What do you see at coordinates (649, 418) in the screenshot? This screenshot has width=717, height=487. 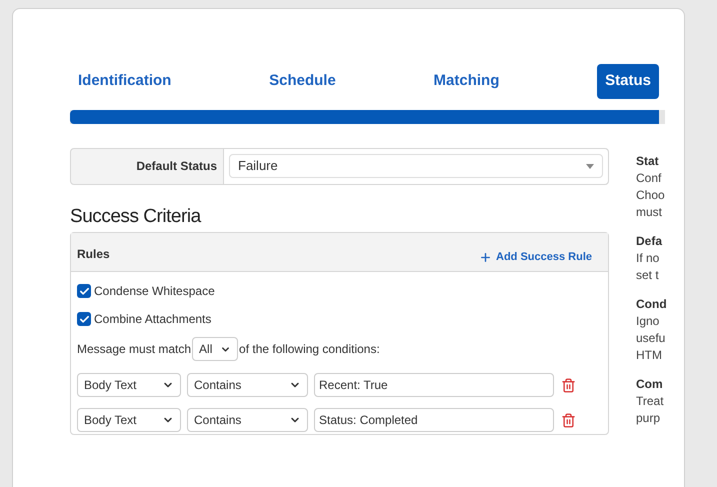 I see `help-text: purp` at bounding box center [649, 418].